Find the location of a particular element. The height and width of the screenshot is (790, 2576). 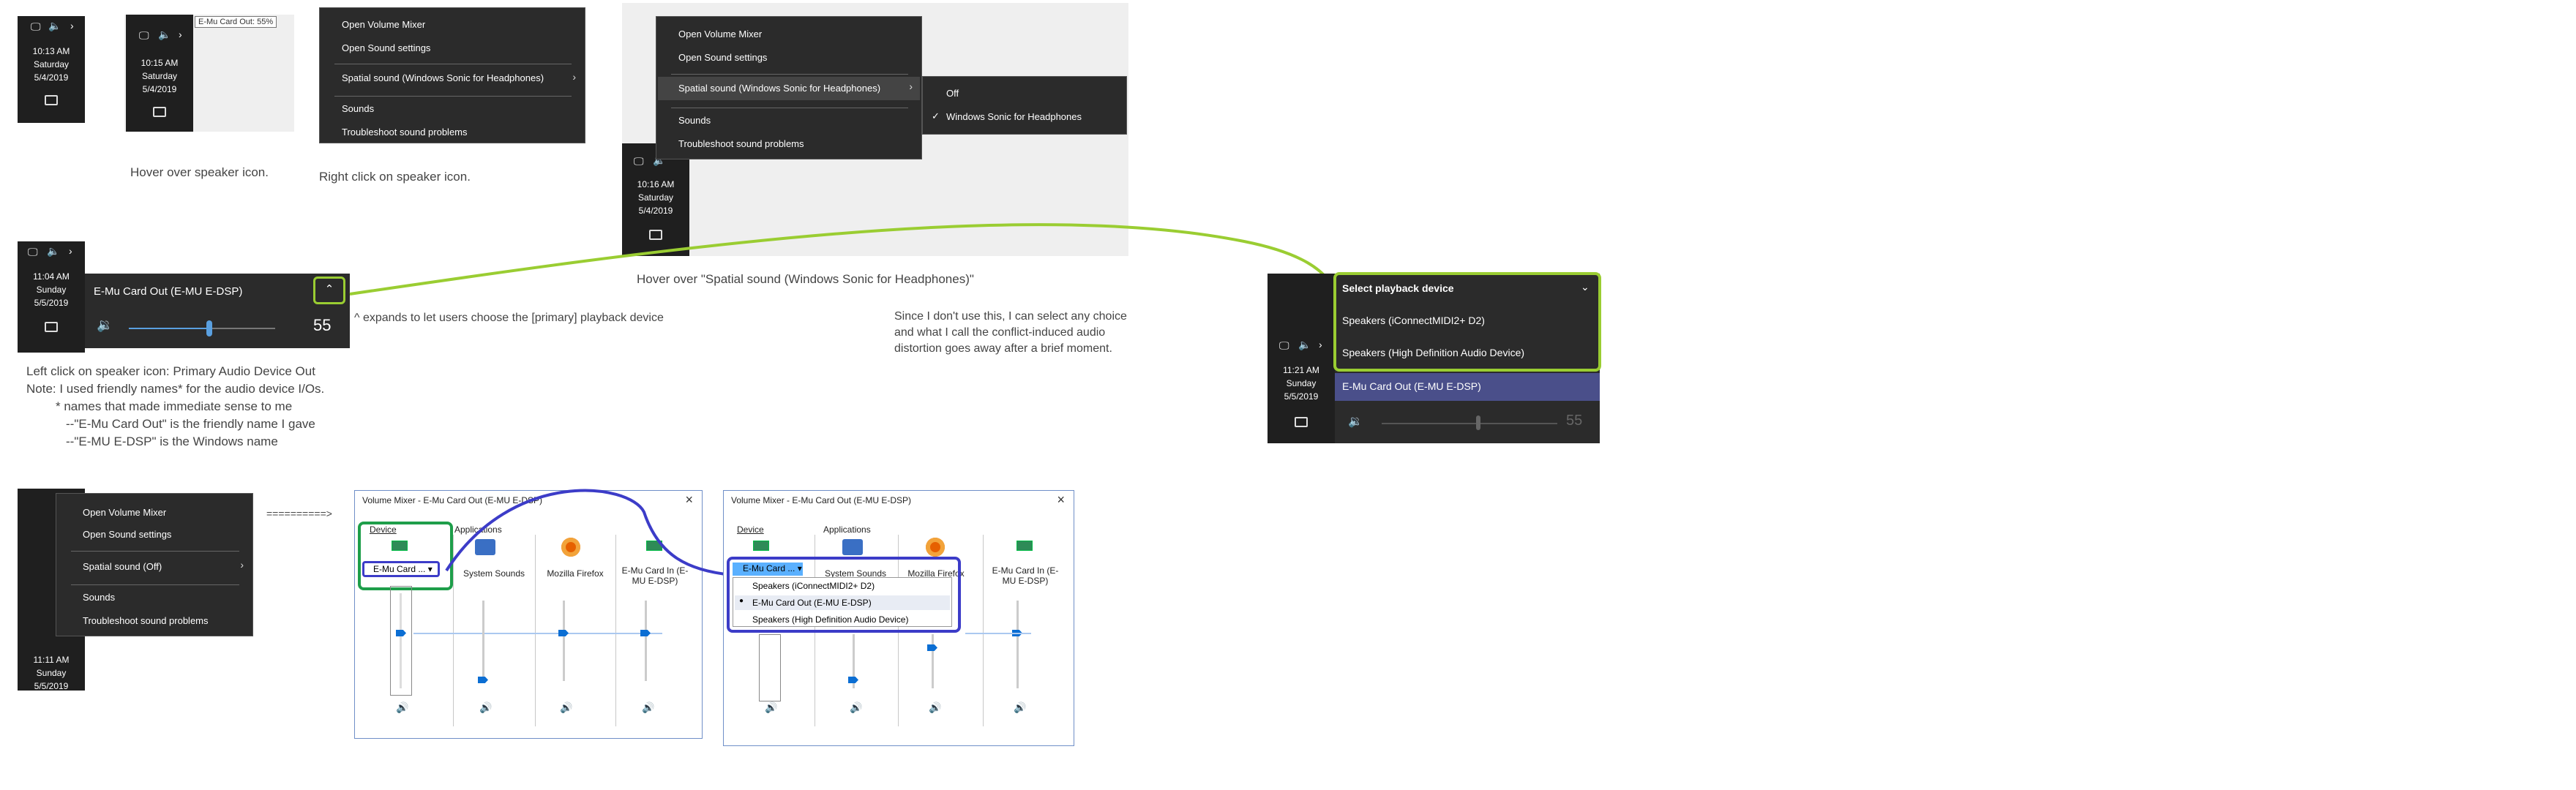

firefox-icon is located at coordinates (935, 547).